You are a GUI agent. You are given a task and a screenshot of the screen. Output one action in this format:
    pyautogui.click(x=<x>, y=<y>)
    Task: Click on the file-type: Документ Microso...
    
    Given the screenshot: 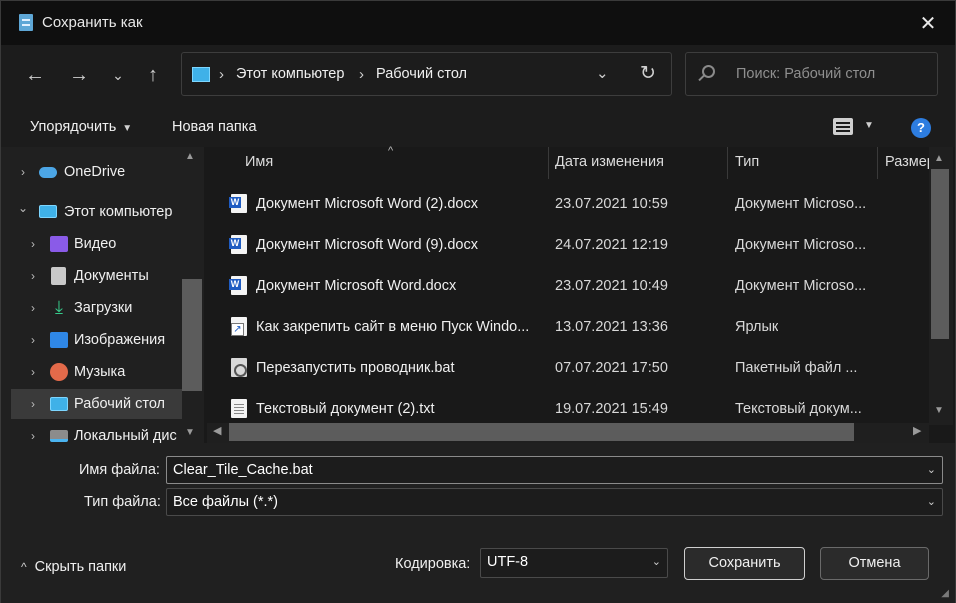 What is the action you would take?
    pyautogui.click(x=801, y=286)
    